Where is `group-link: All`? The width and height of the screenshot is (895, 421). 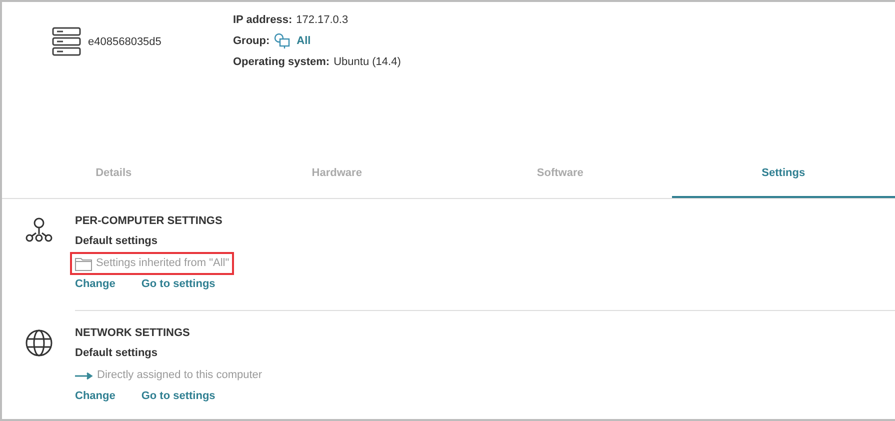 group-link: All is located at coordinates (303, 41).